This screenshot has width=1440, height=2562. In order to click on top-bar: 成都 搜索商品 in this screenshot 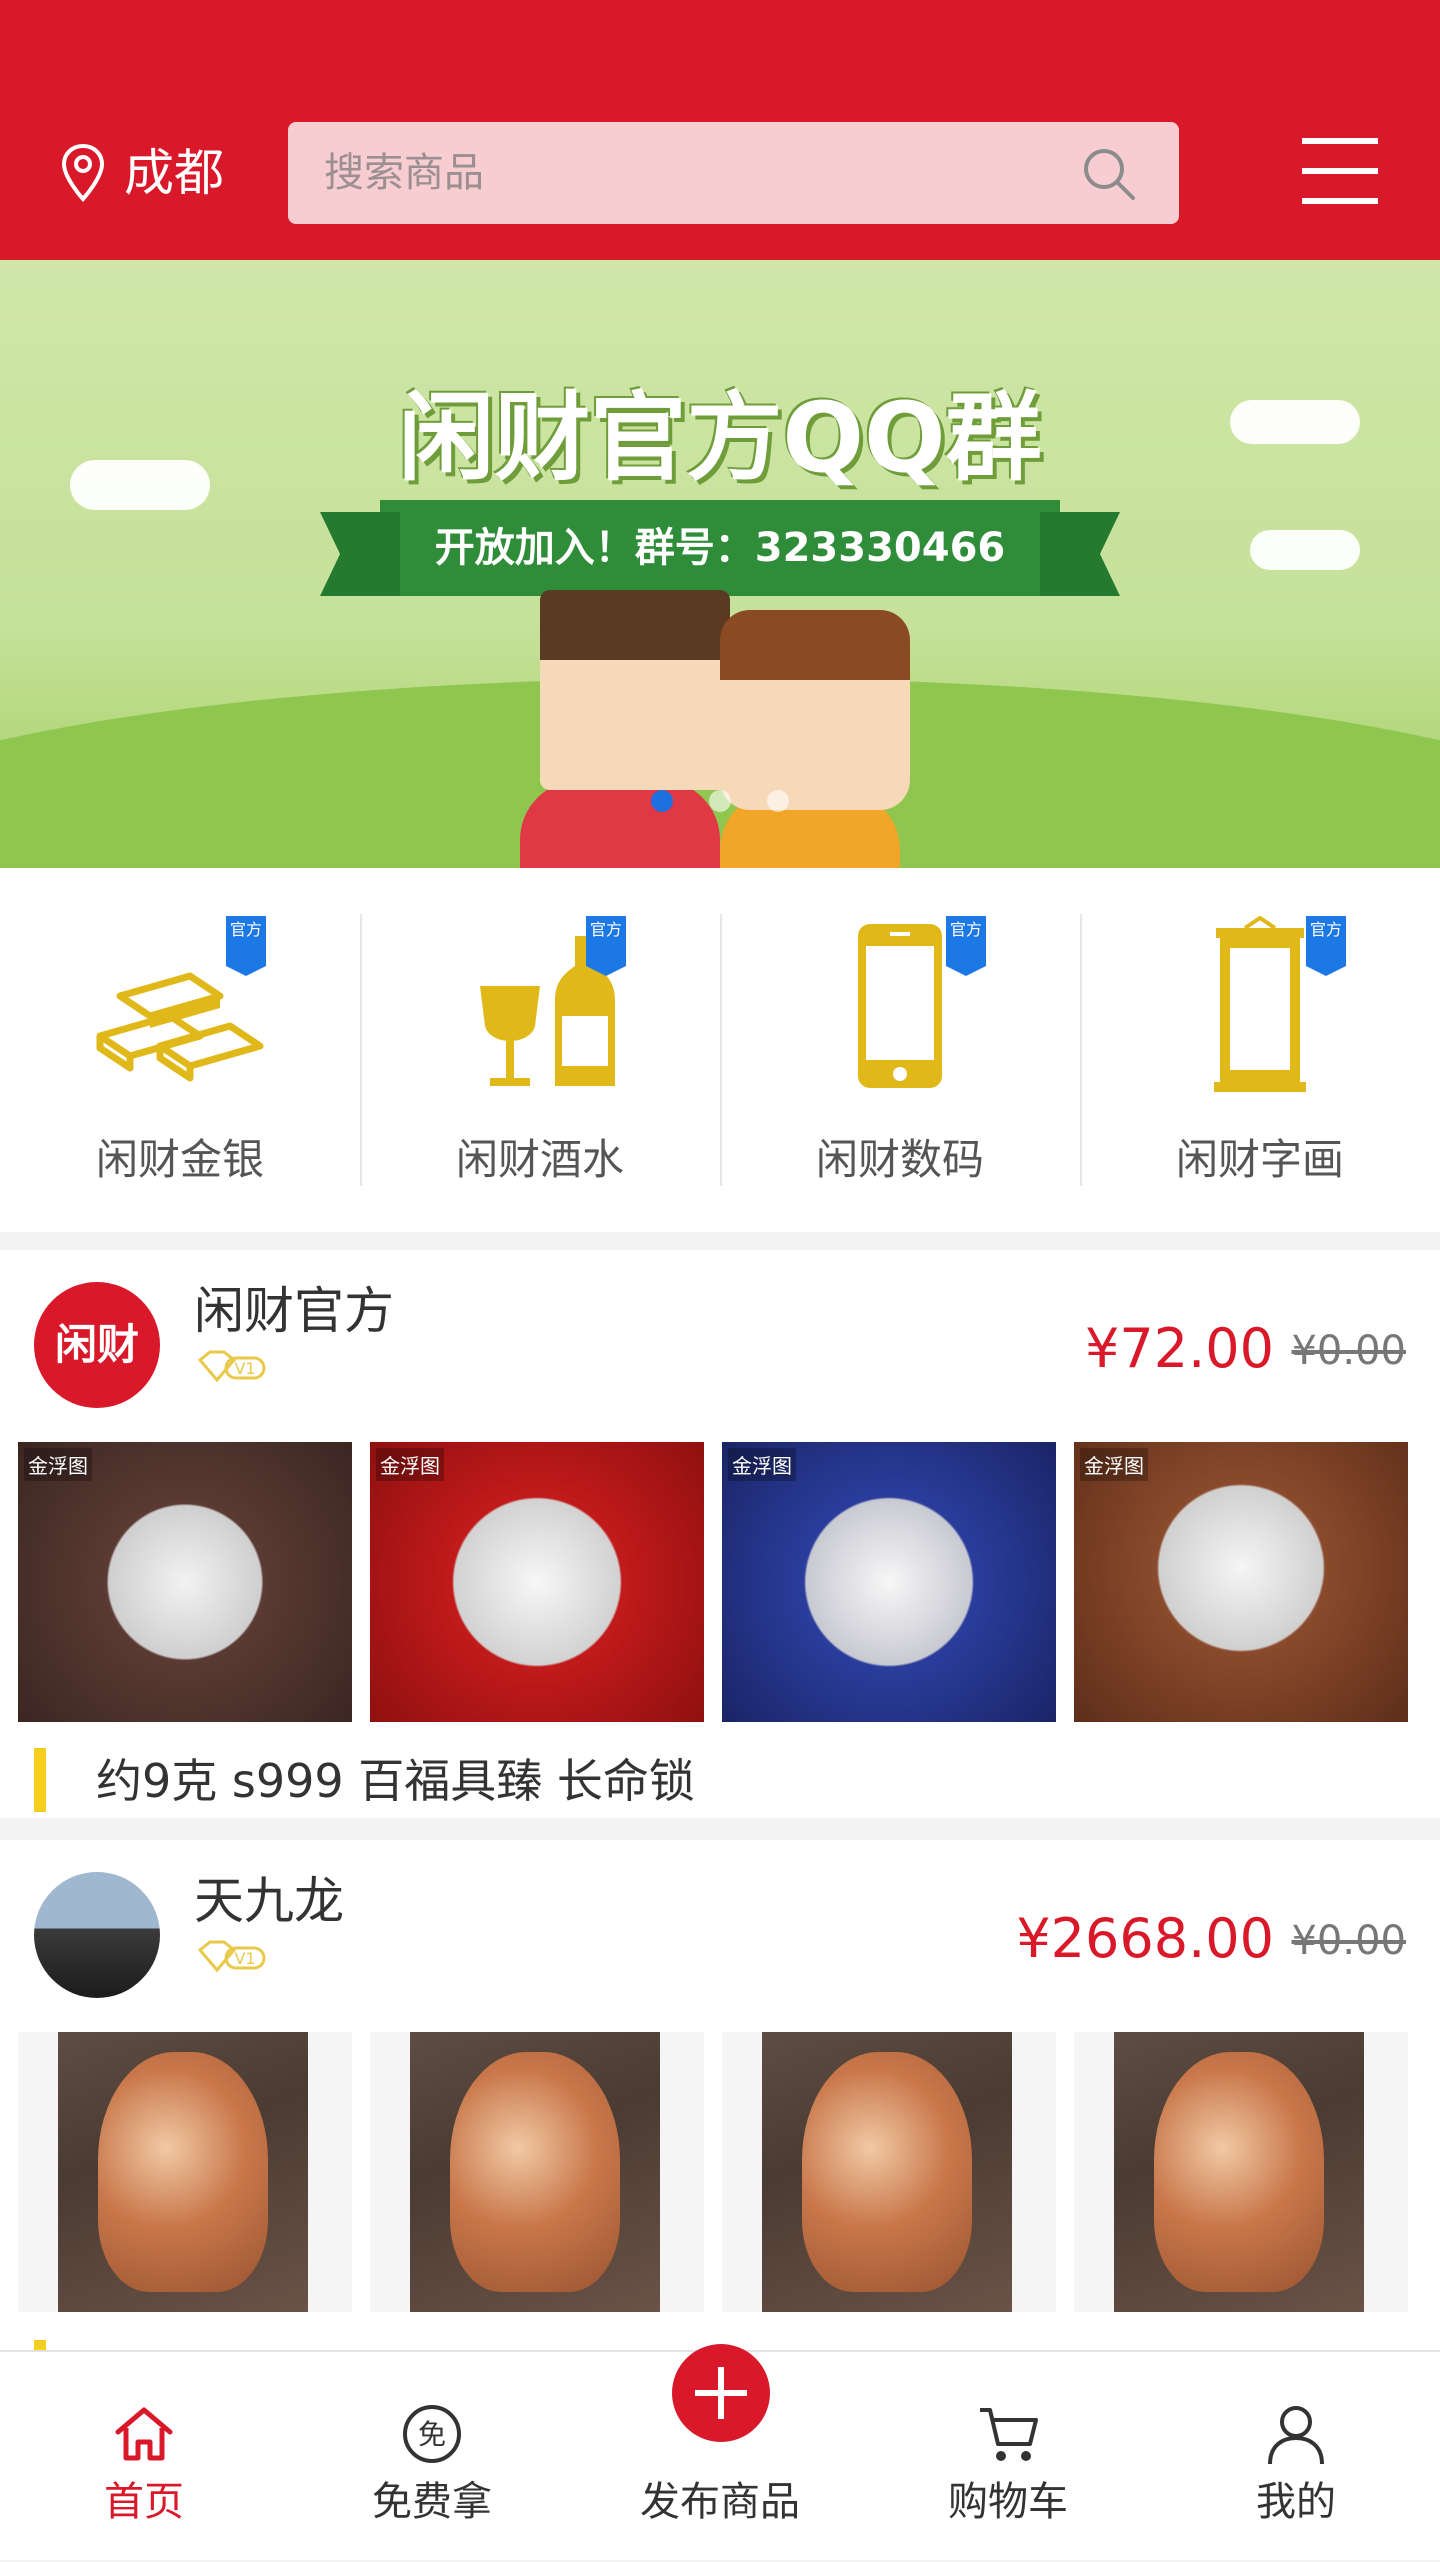, I will do `click(720, 130)`.